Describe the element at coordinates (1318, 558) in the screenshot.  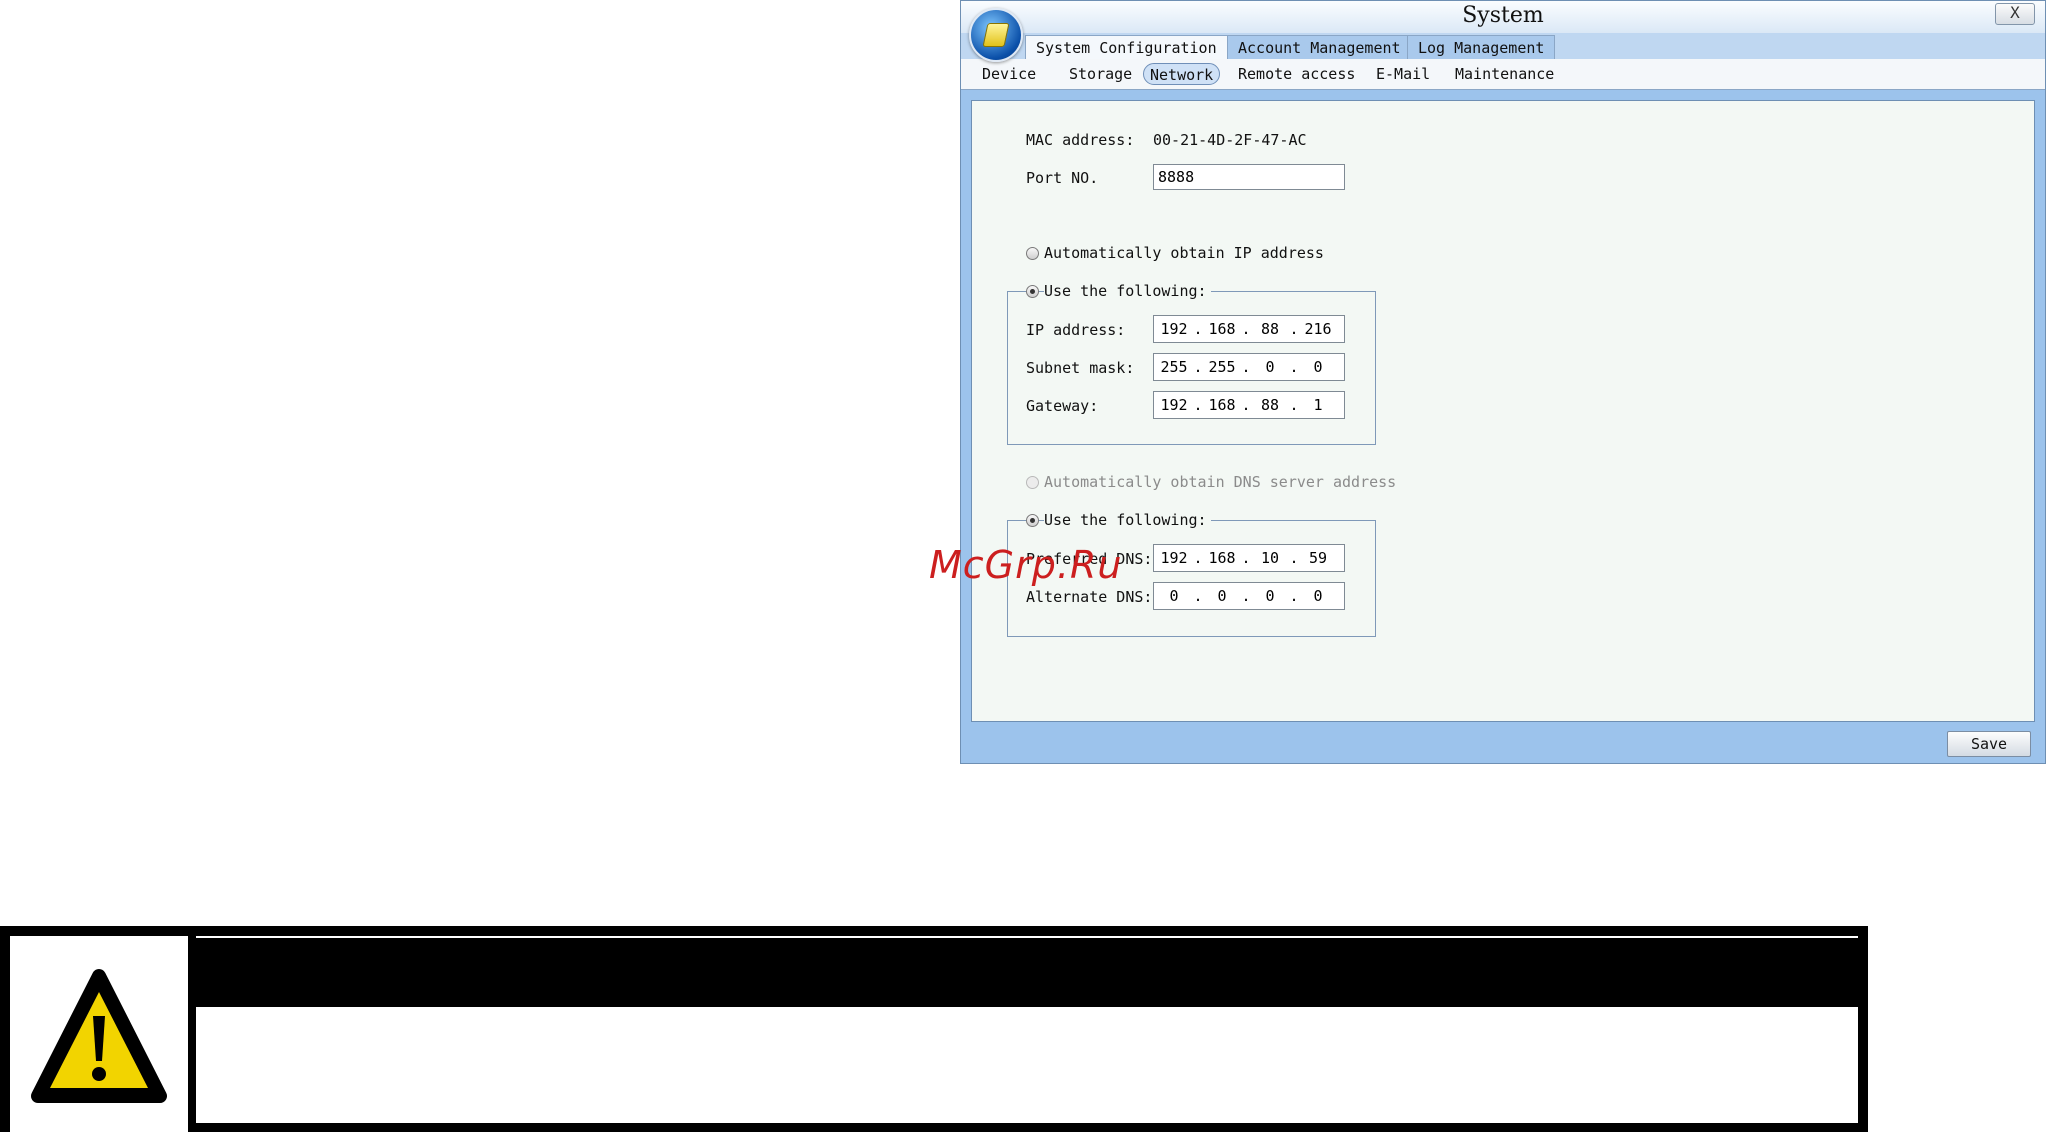
I see `preferred-dns-octet-4: 59` at that location.